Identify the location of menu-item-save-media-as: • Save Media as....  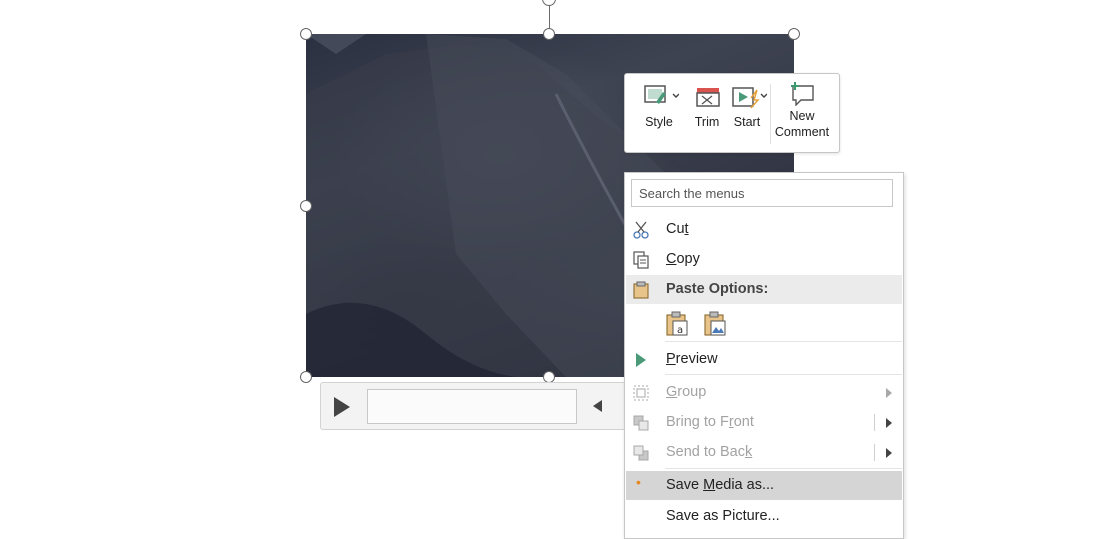
(764, 485).